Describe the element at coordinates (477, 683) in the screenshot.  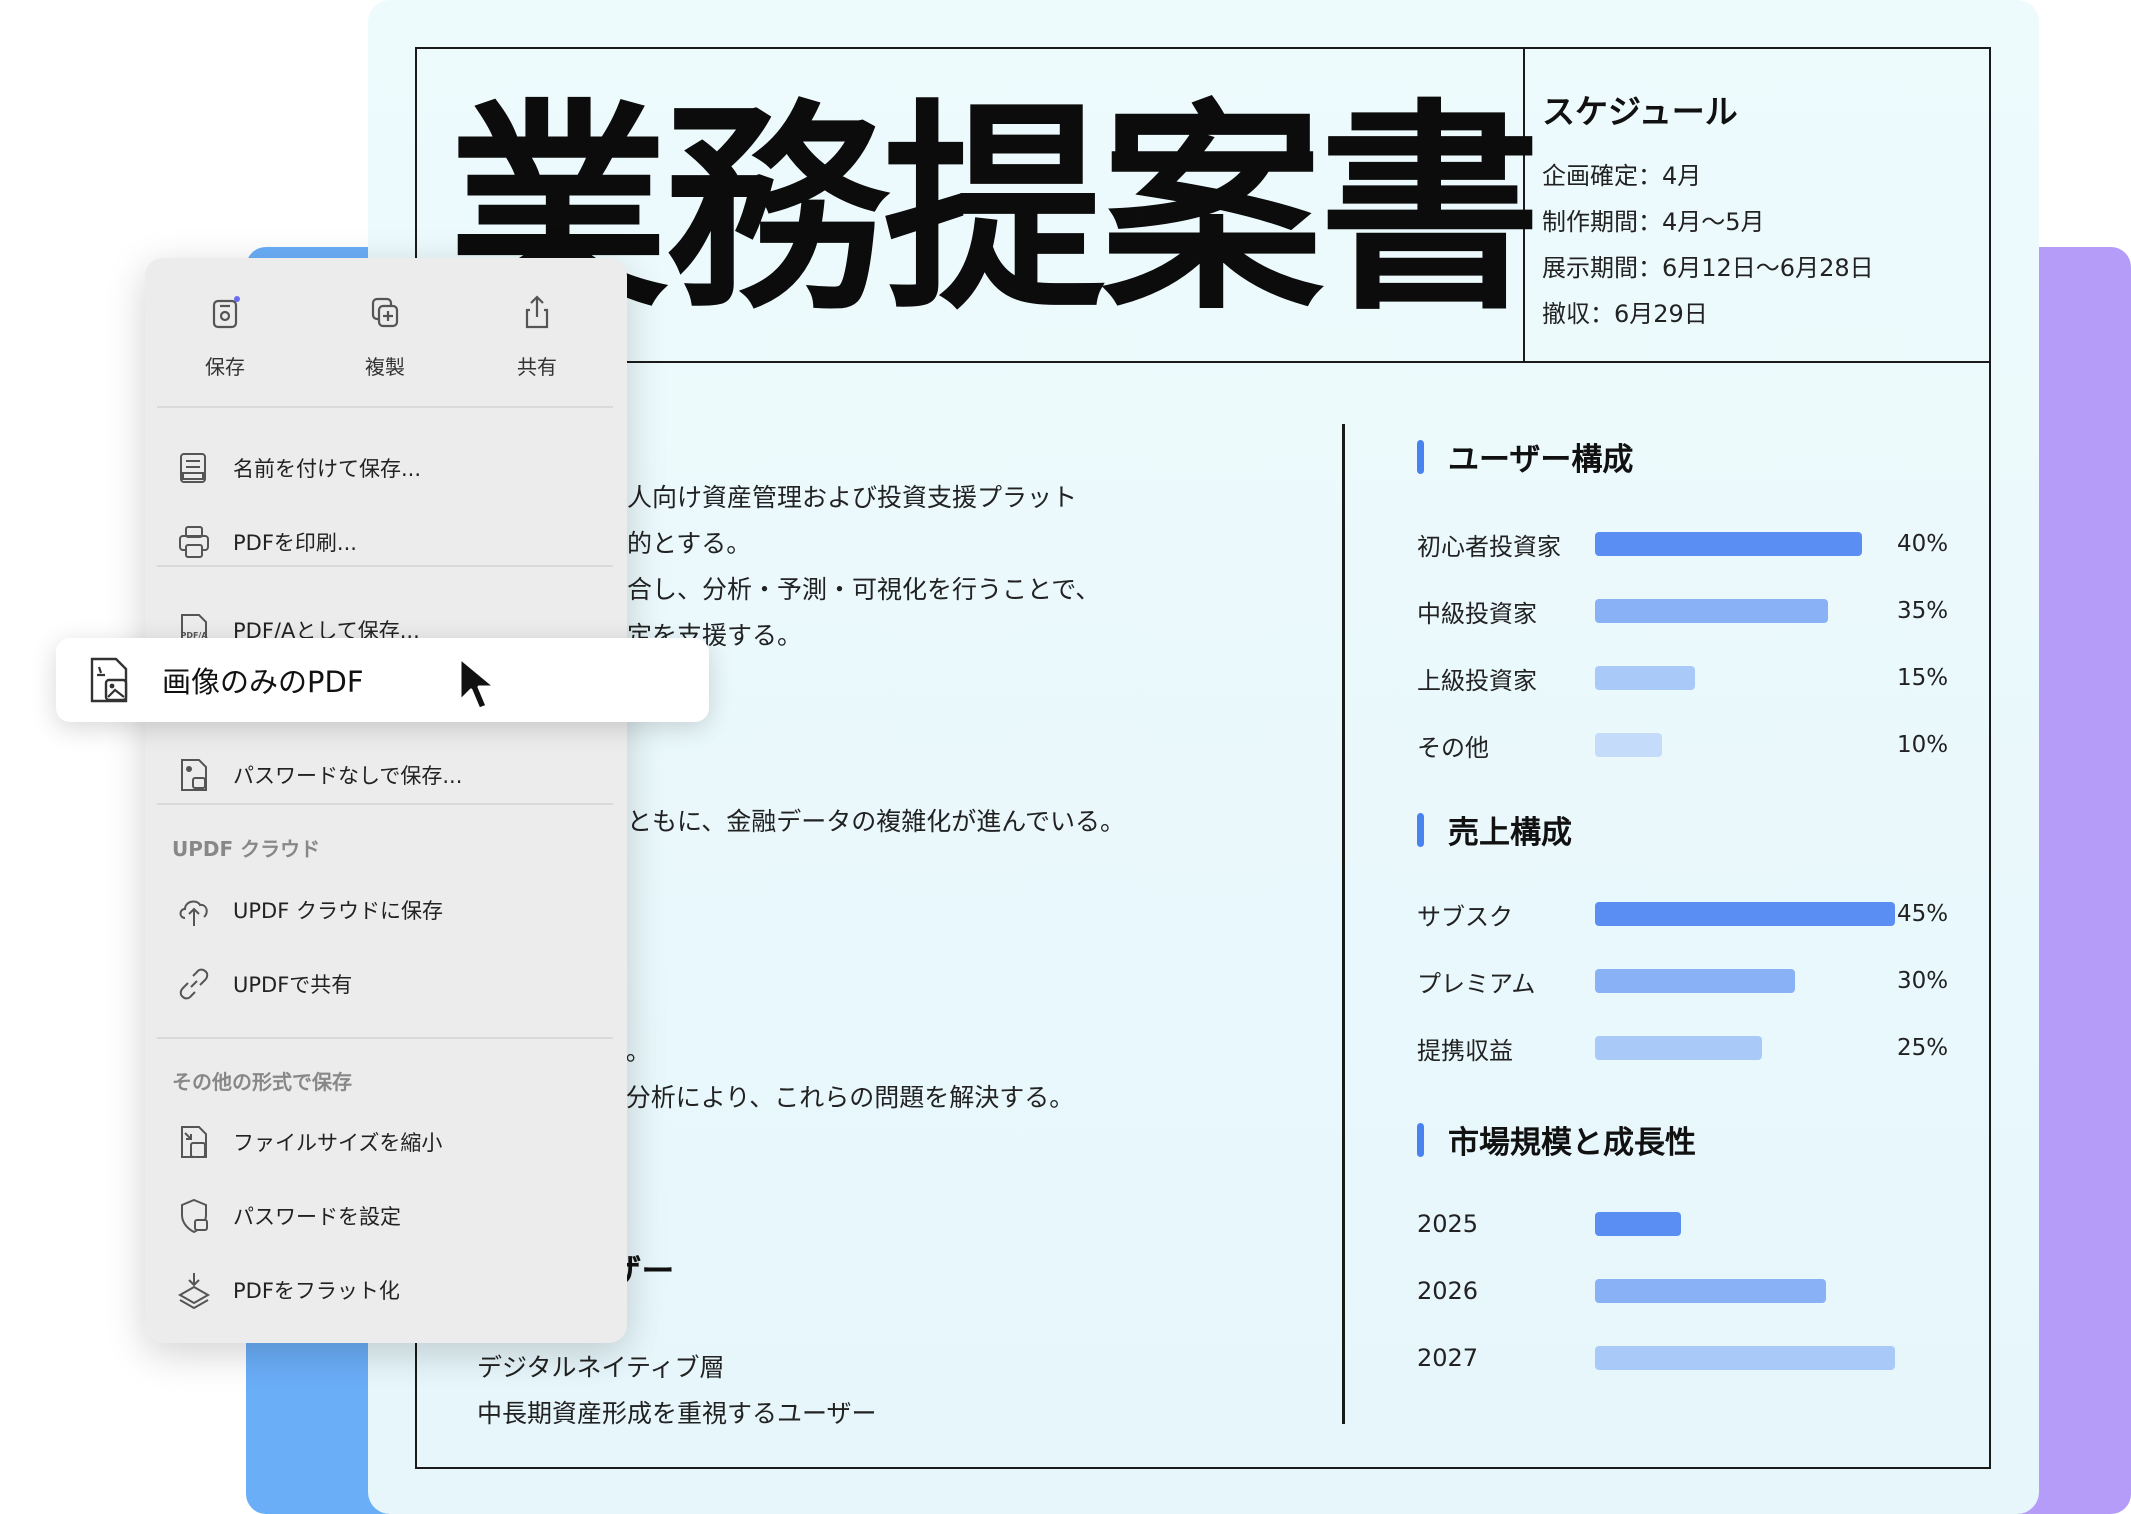
I see `mouse-pointer-icon` at that location.